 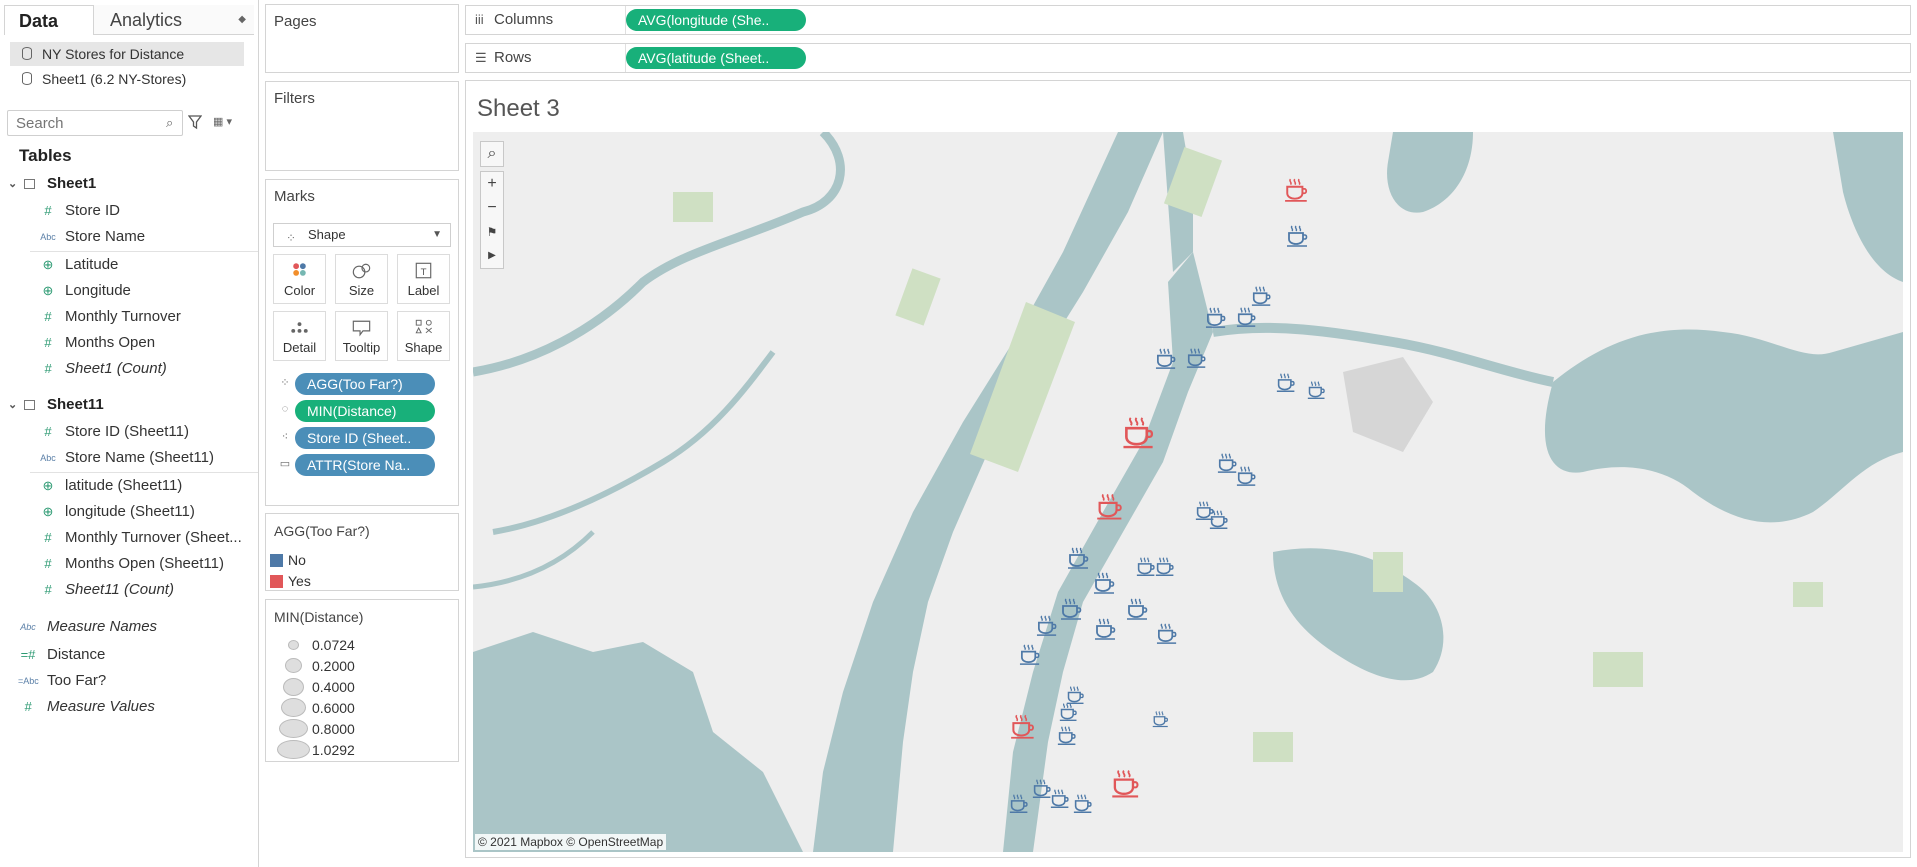 What do you see at coordinates (492, 256) in the screenshot?
I see `expand-toolbar-icon: ▶` at bounding box center [492, 256].